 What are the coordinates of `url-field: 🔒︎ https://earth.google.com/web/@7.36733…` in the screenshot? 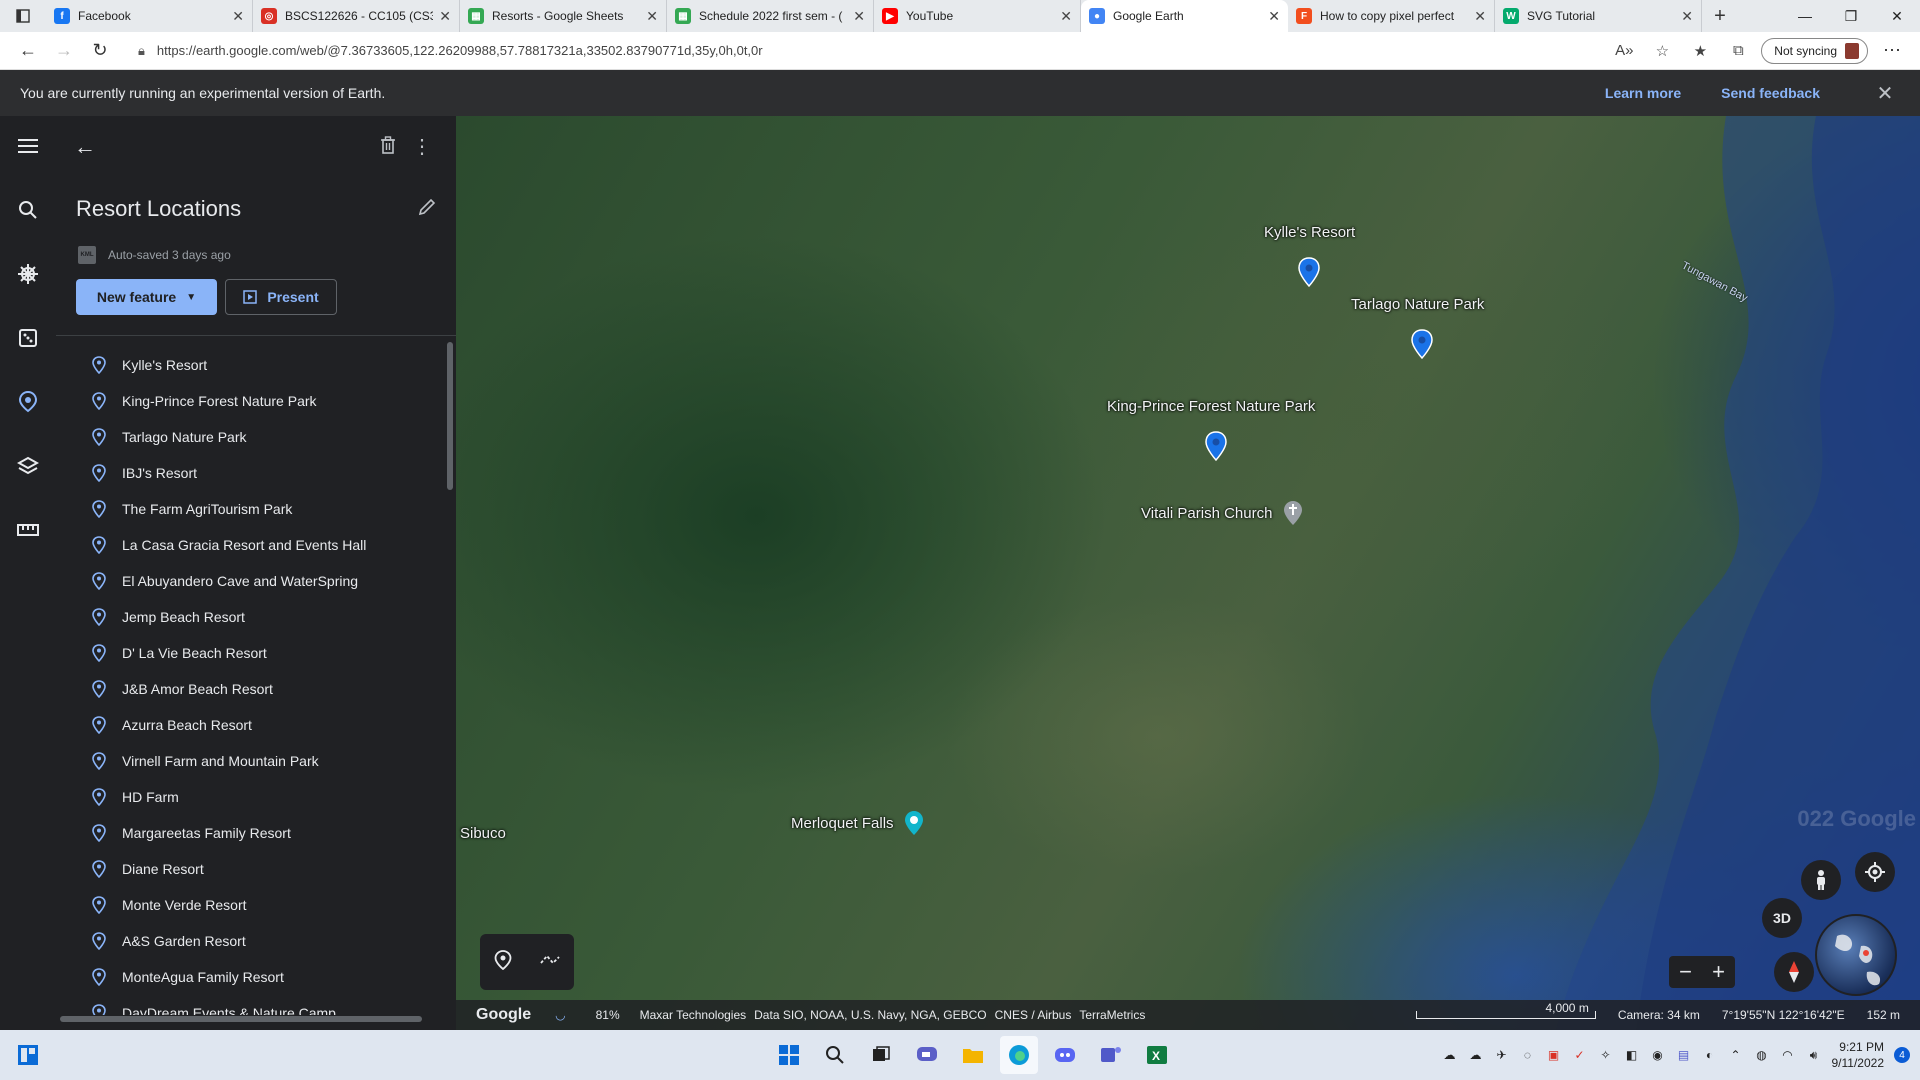 It's located at (862, 51).